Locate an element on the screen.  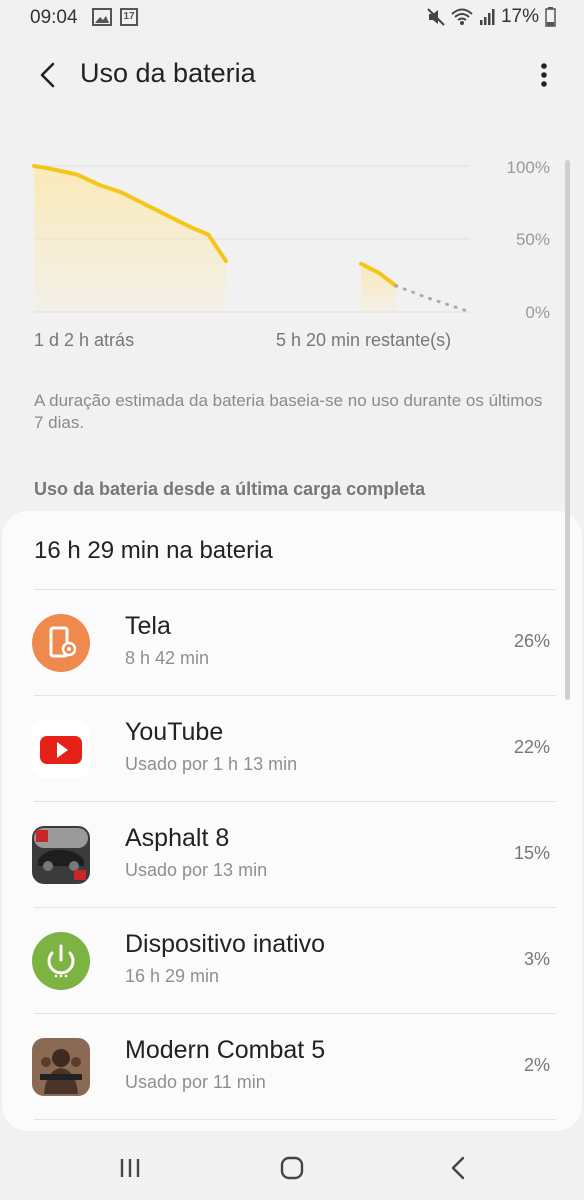
asphalt-8-icon is located at coordinates (61, 855).